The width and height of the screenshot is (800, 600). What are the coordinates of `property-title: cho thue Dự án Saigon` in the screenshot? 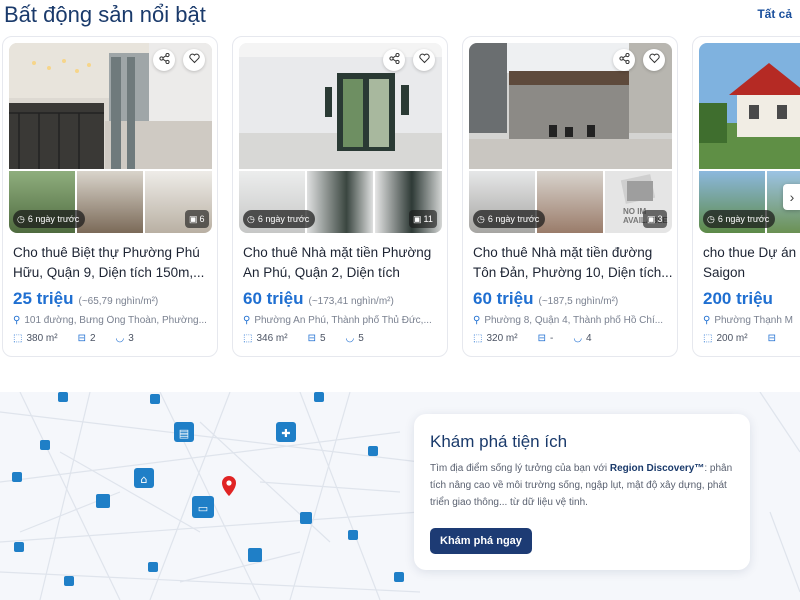 It's located at (750, 263).